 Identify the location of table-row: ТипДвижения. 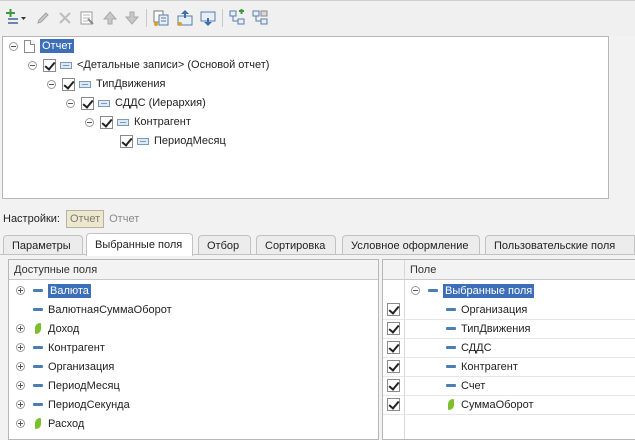
(456, 328).